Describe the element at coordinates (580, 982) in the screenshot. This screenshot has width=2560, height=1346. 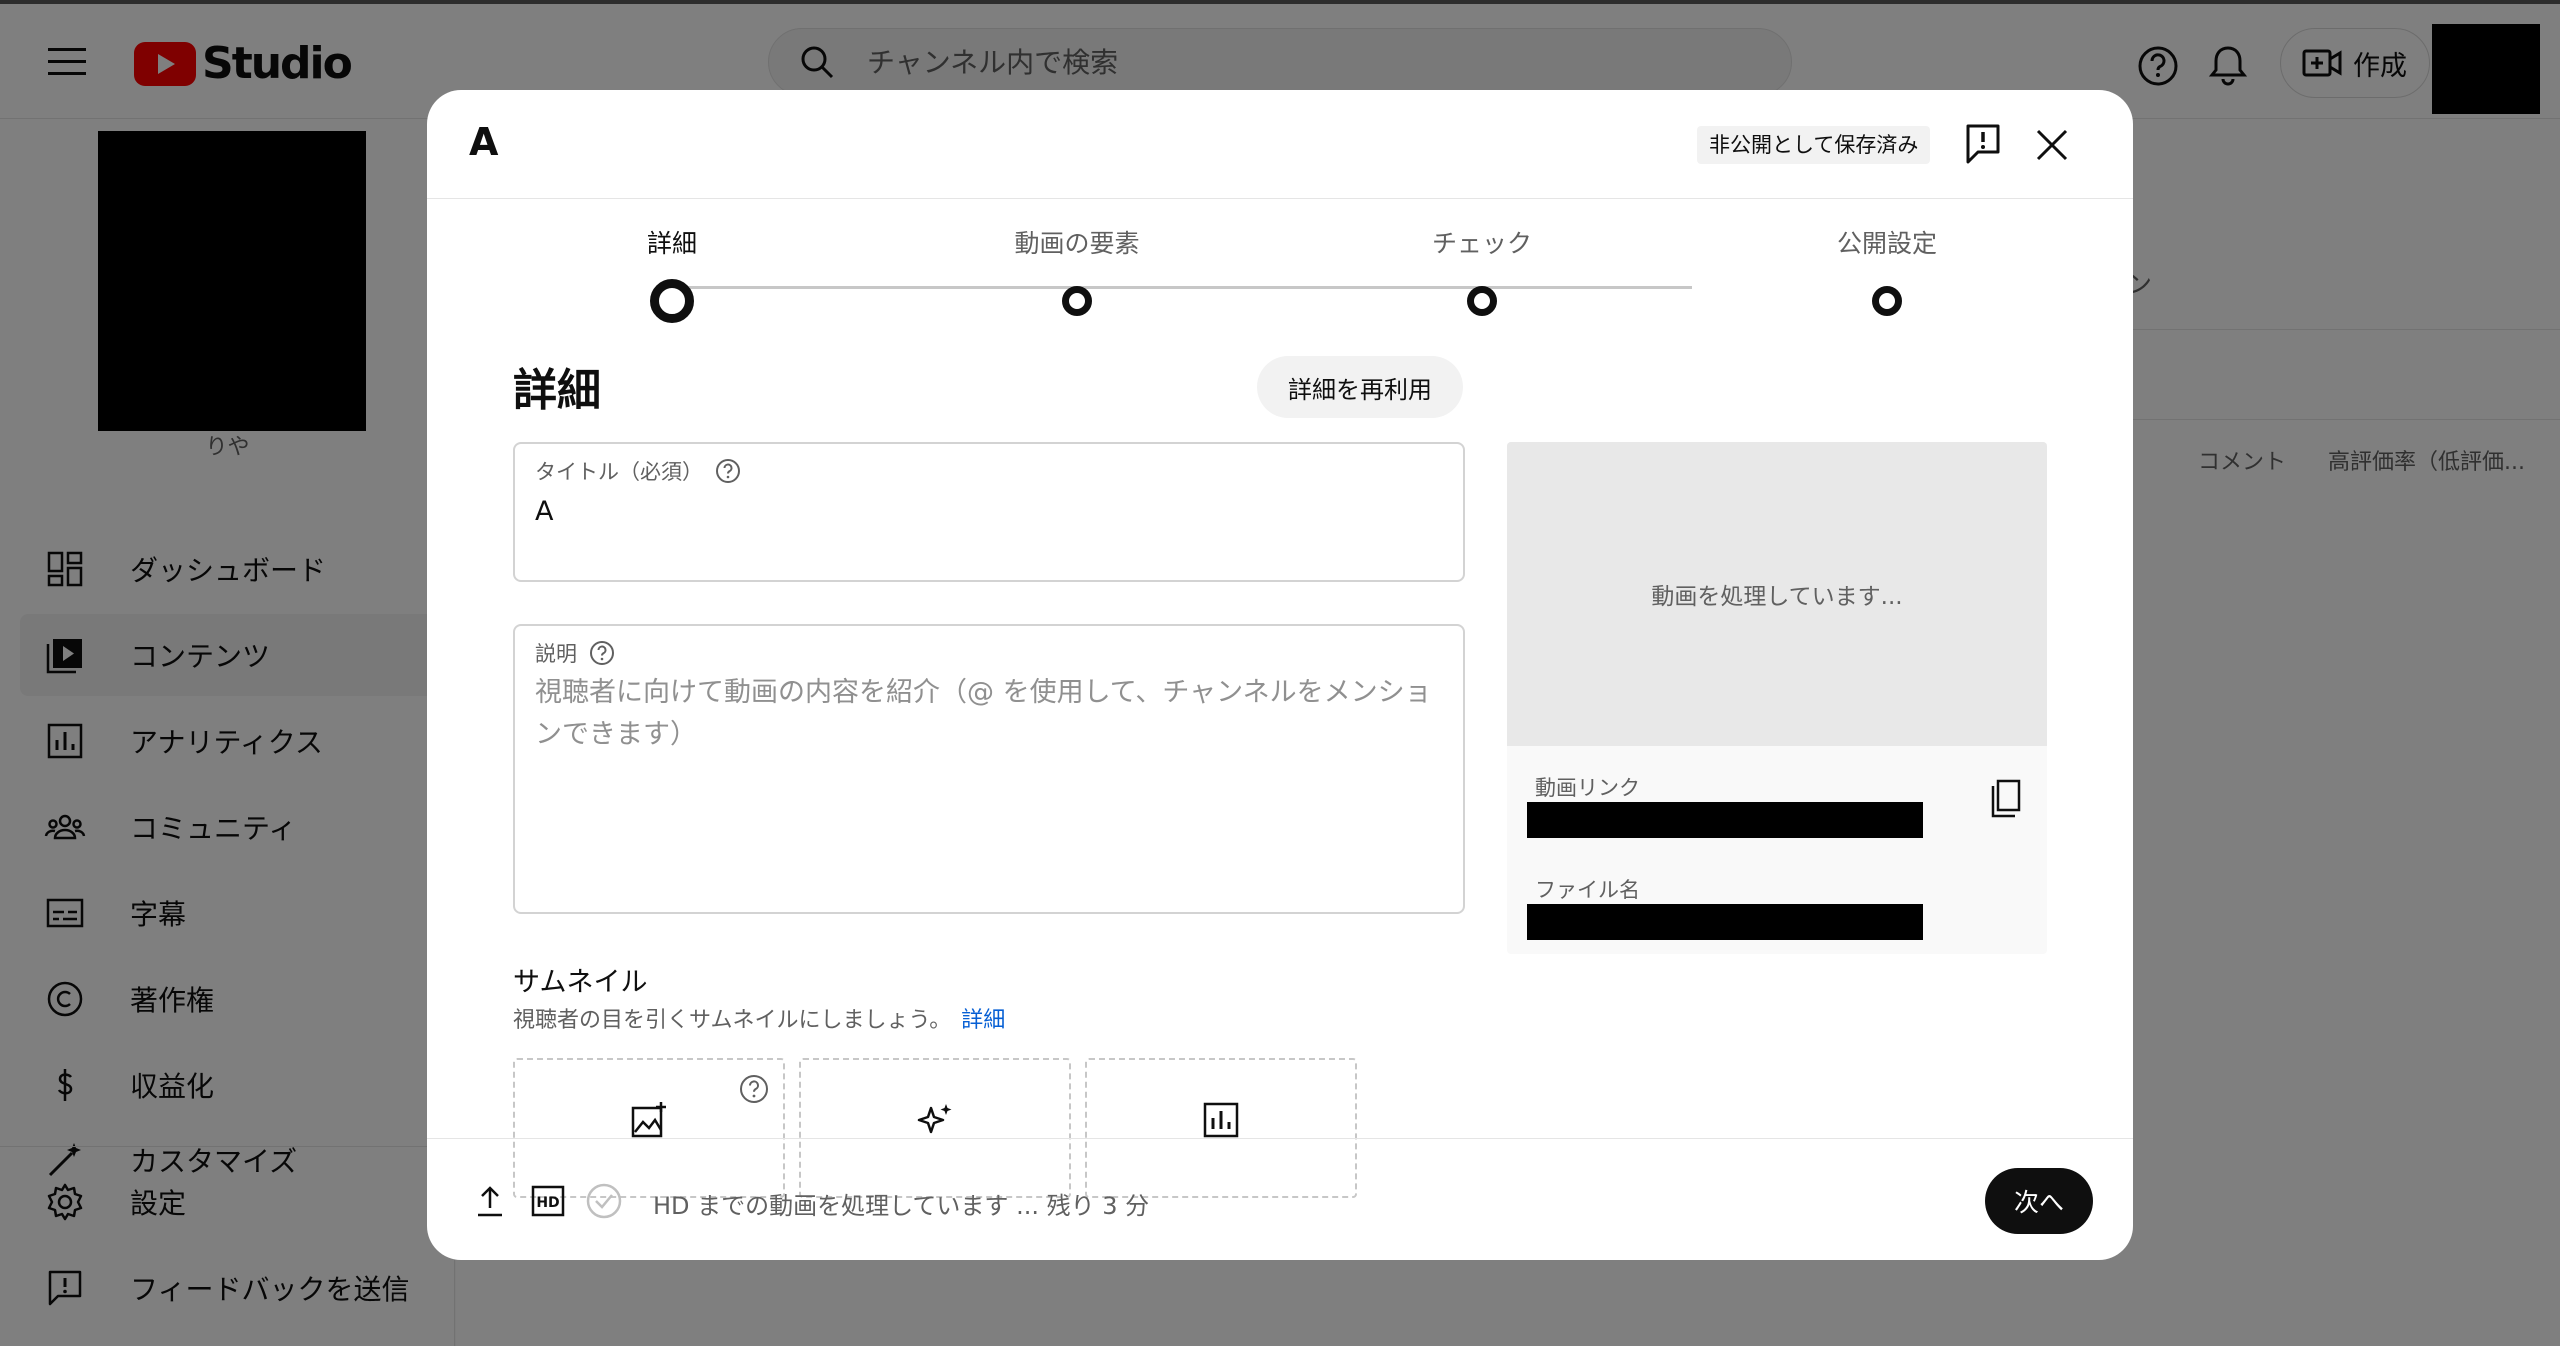
I see `thumbnail-heading: サムネイル` at that location.